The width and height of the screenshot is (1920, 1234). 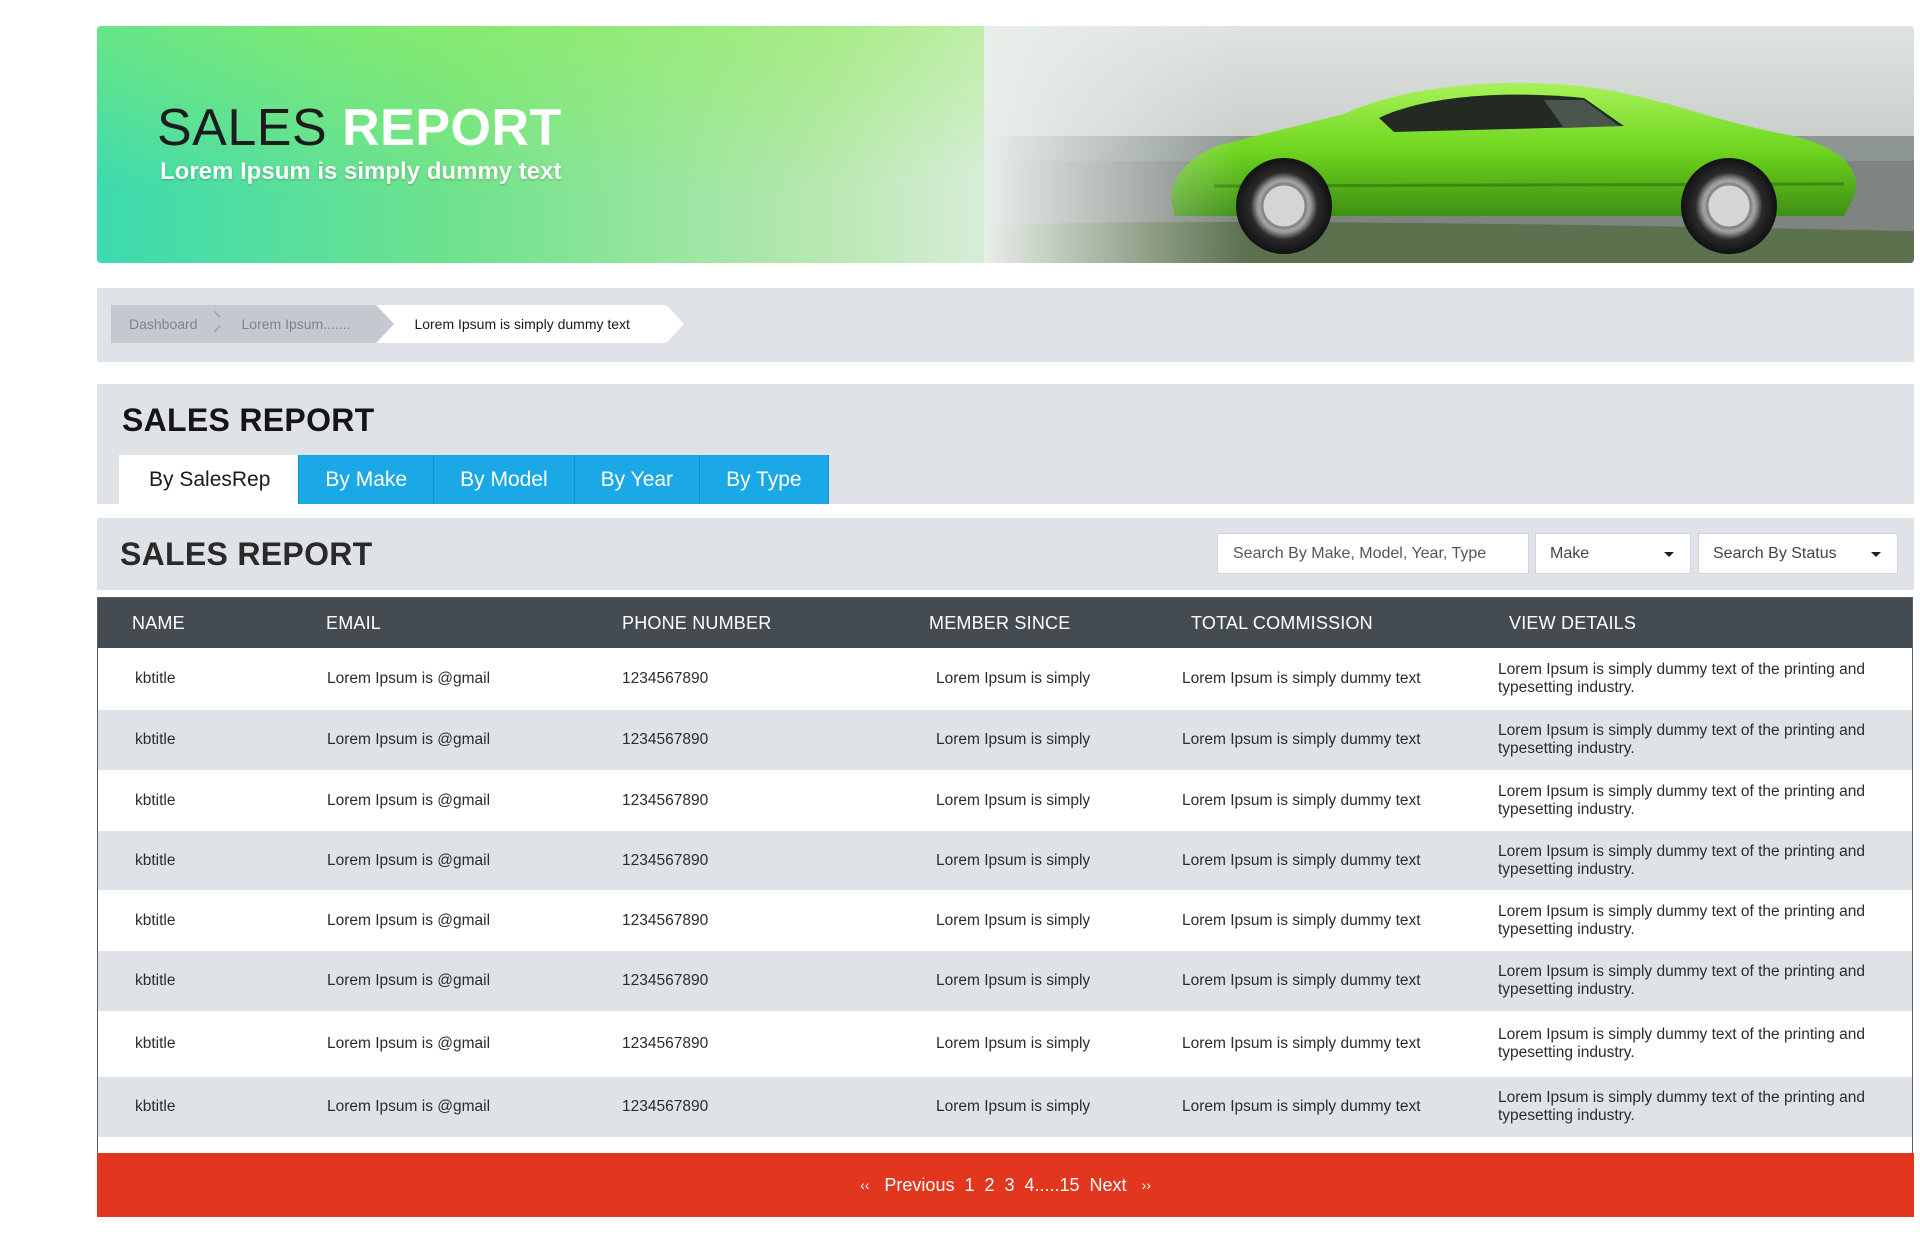 What do you see at coordinates (1316, 623) in the screenshot?
I see `column-header-total-commission: TOTAL COMMISSION` at bounding box center [1316, 623].